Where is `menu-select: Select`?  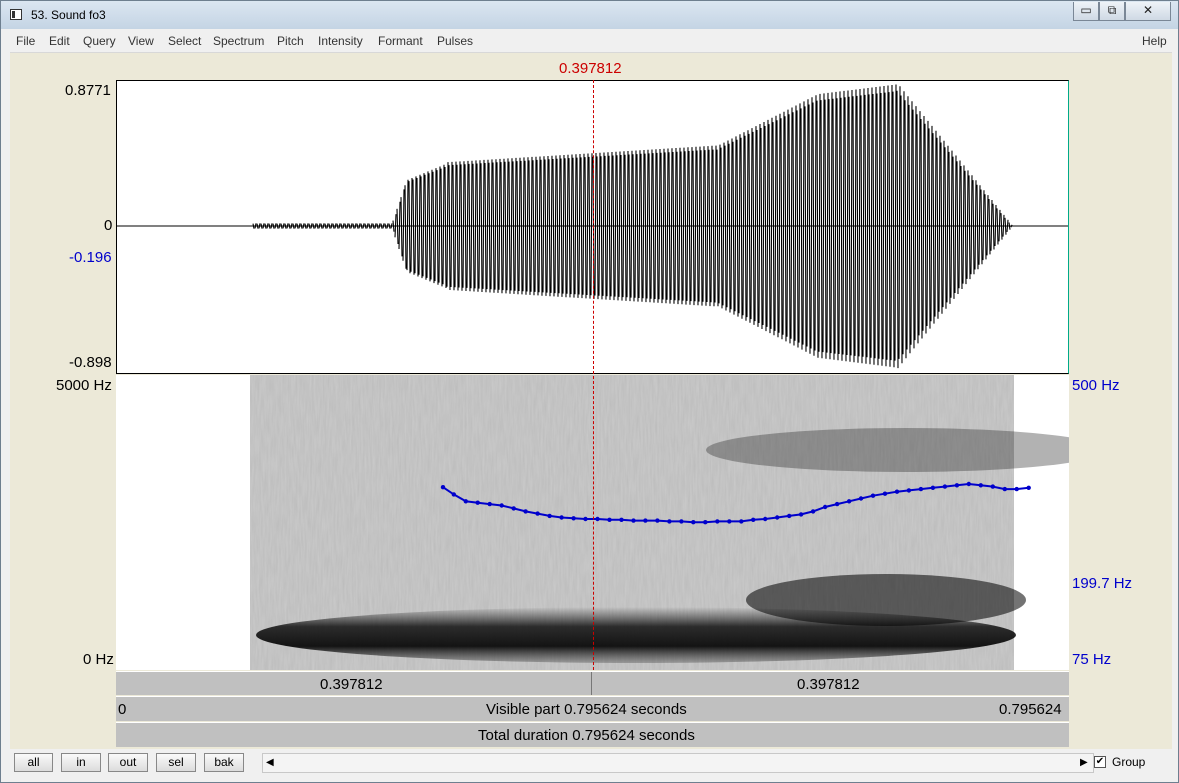
menu-select: Select is located at coordinates (184, 41).